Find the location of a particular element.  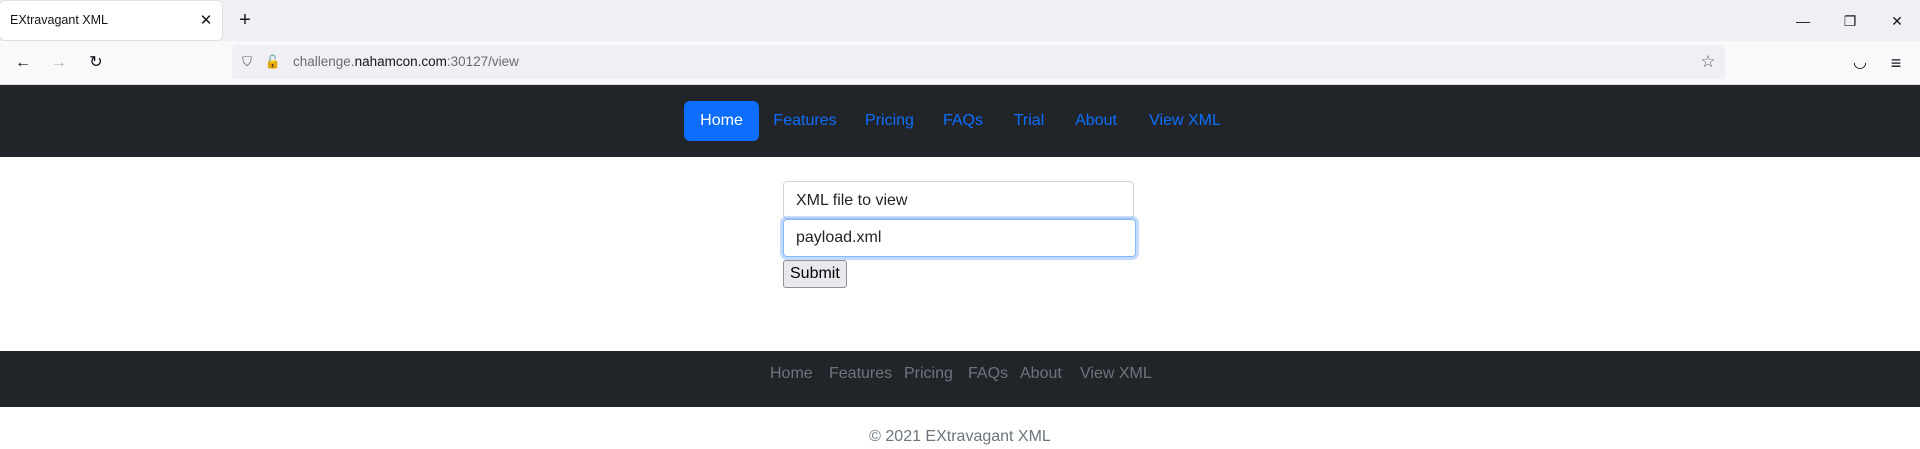

menu-icon: ≡ is located at coordinates (1896, 63).